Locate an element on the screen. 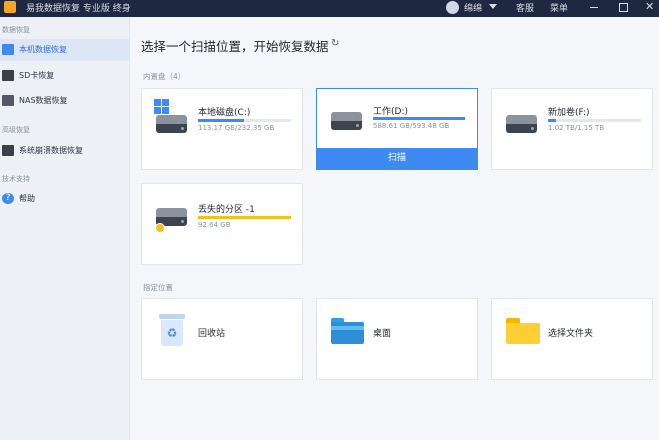 Image resolution: width=659 pixels, height=440 pixels. drive-name: 工作(D:) is located at coordinates (390, 112).